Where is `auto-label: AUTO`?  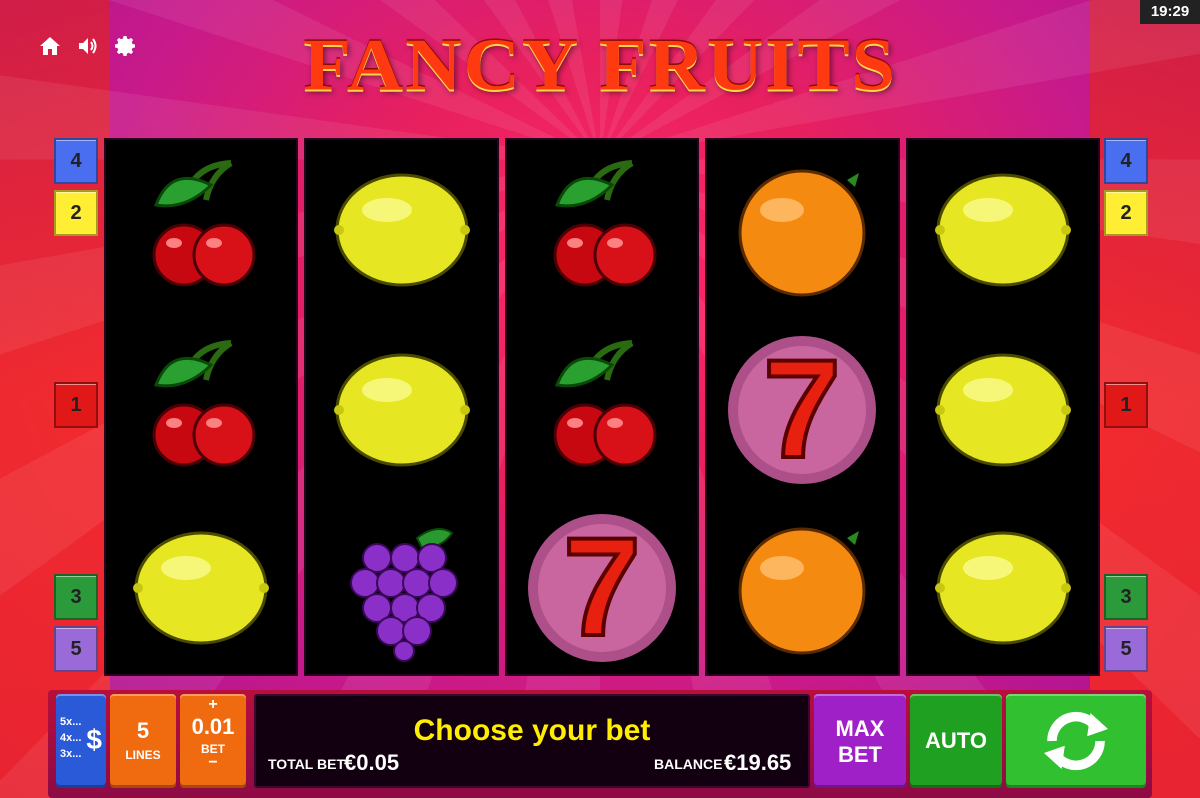 auto-label: AUTO is located at coordinates (956, 740).